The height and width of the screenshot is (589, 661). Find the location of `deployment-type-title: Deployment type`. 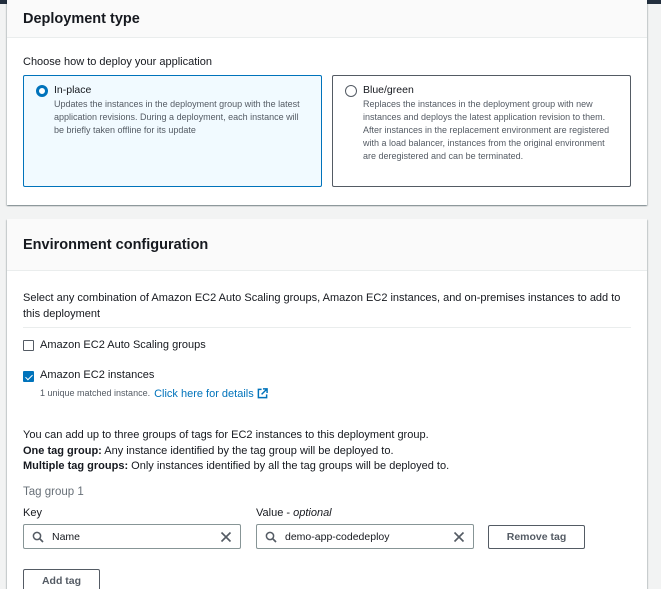

deployment-type-title: Deployment type is located at coordinates (81, 18).